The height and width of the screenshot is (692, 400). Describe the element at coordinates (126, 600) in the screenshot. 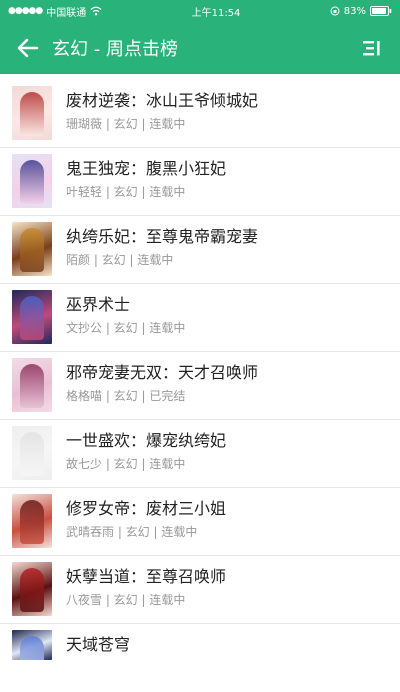

I see `book-meta: 八夜雪 | 玄幻 | 连载中` at that location.